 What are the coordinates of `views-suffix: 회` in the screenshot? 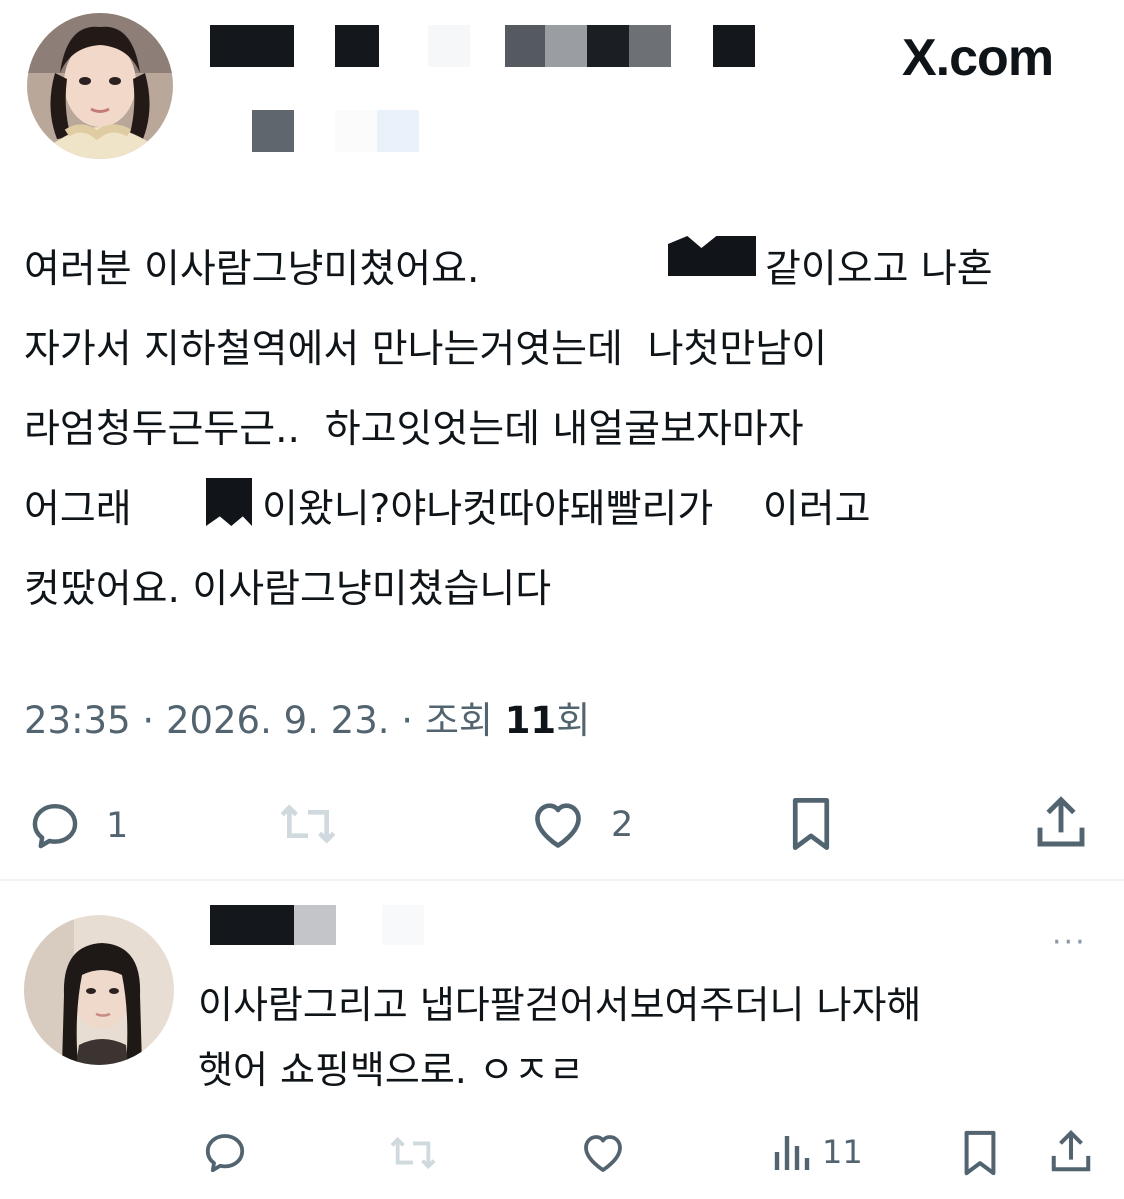 It's located at (573, 720).